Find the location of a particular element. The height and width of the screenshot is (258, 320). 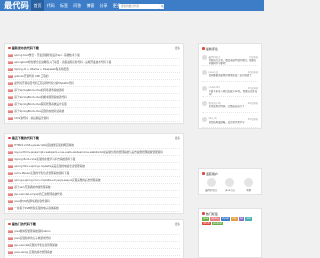

list-item: java java仿QQ的即时通信软件源码 is located at coordinates (94, 201).